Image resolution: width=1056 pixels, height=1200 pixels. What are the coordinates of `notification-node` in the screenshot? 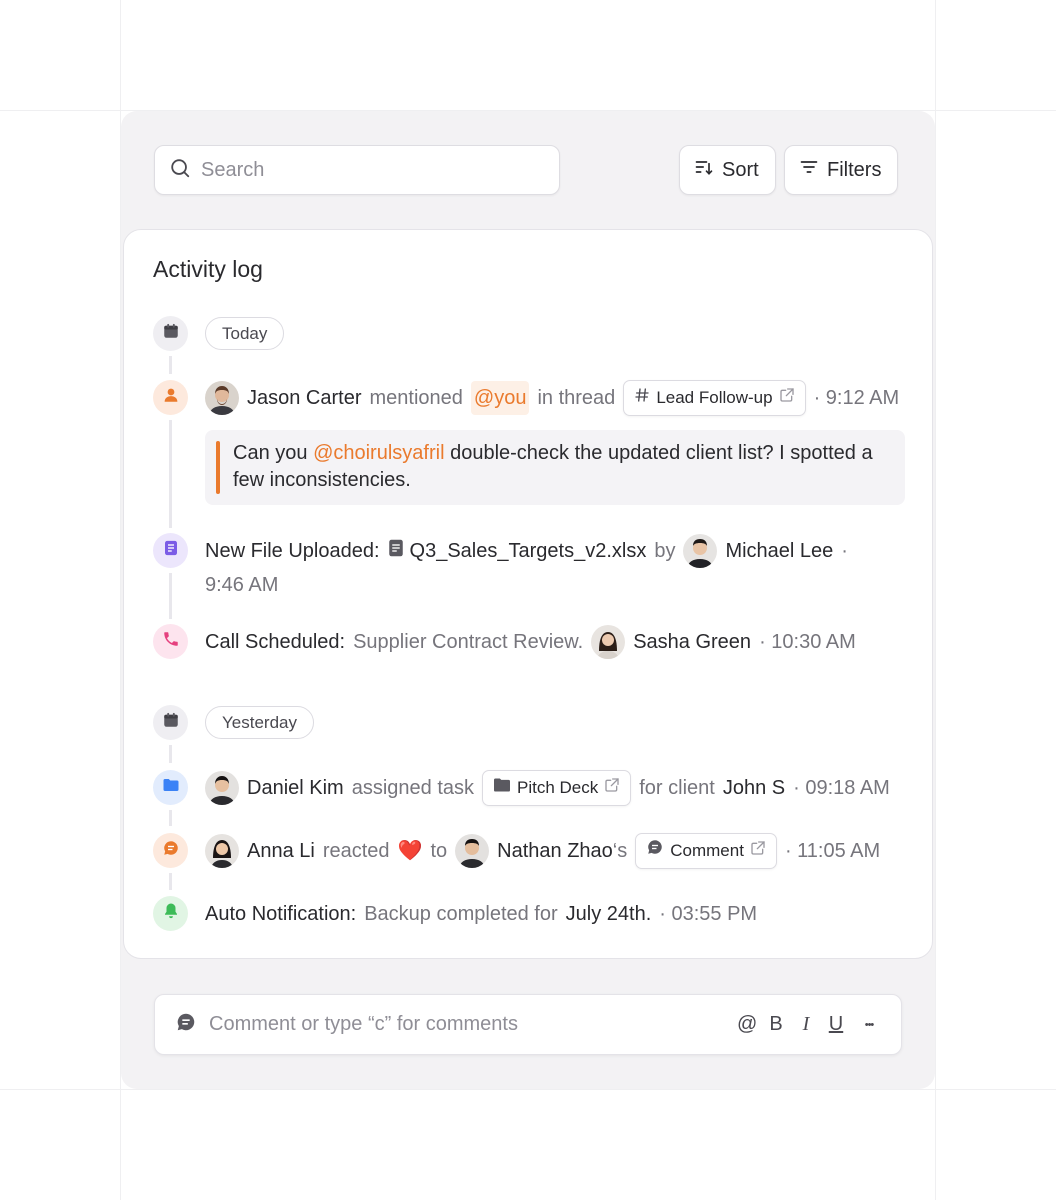 It's located at (170, 913).